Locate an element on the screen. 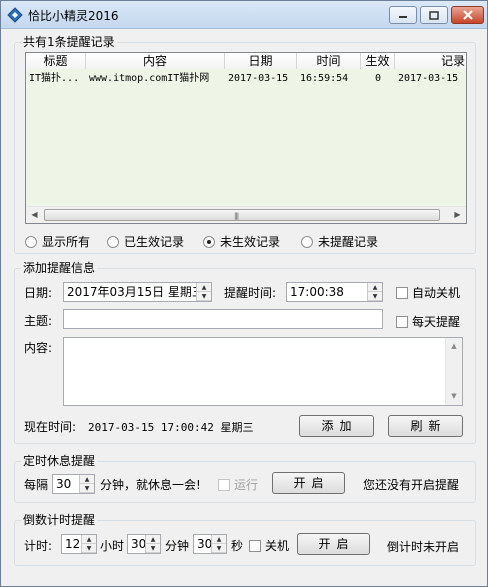 The image size is (488, 587). radio-inactive-records: 未生效记录 is located at coordinates (241, 241).